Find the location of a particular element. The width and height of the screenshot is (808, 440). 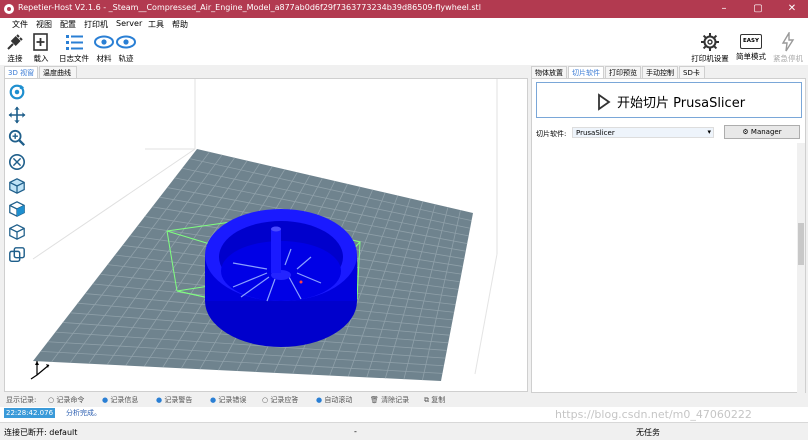

easy-mode-button: EASY 简单模式 is located at coordinates (751, 47).